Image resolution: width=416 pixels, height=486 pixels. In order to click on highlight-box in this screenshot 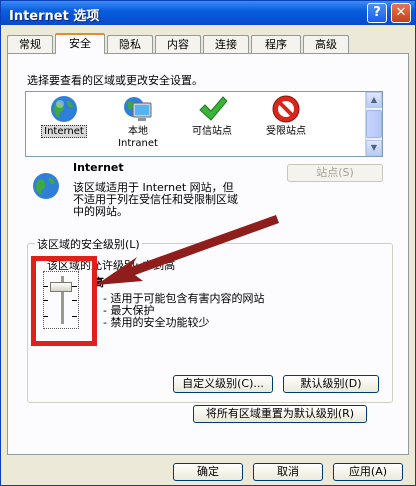, I will do `click(64, 301)`.